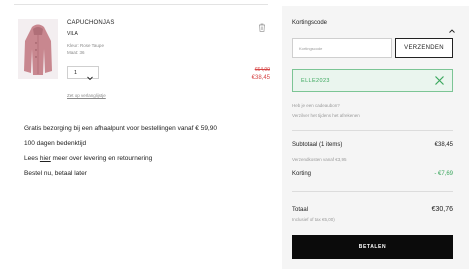 This screenshot has width=475, height=274. I want to click on return-period-note: 100 dagen bedenktijd, so click(55, 143).